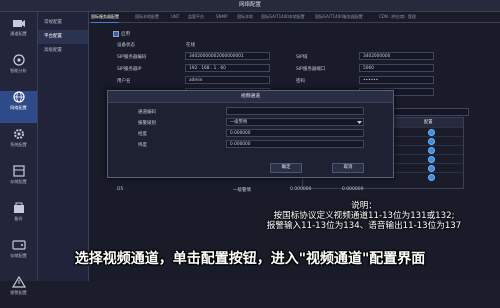  What do you see at coordinates (63, 23) in the screenshot?
I see `submenu-item-general: 常规配置` at bounding box center [63, 23].